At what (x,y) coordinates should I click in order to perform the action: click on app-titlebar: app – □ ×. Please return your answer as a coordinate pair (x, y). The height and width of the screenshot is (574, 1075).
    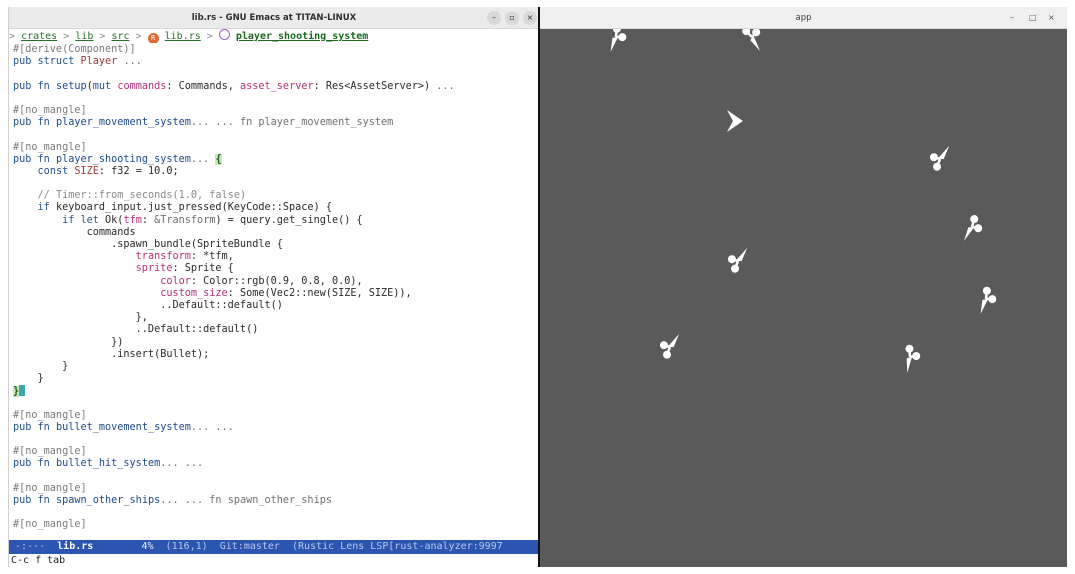
    Looking at the image, I should click on (803, 18).